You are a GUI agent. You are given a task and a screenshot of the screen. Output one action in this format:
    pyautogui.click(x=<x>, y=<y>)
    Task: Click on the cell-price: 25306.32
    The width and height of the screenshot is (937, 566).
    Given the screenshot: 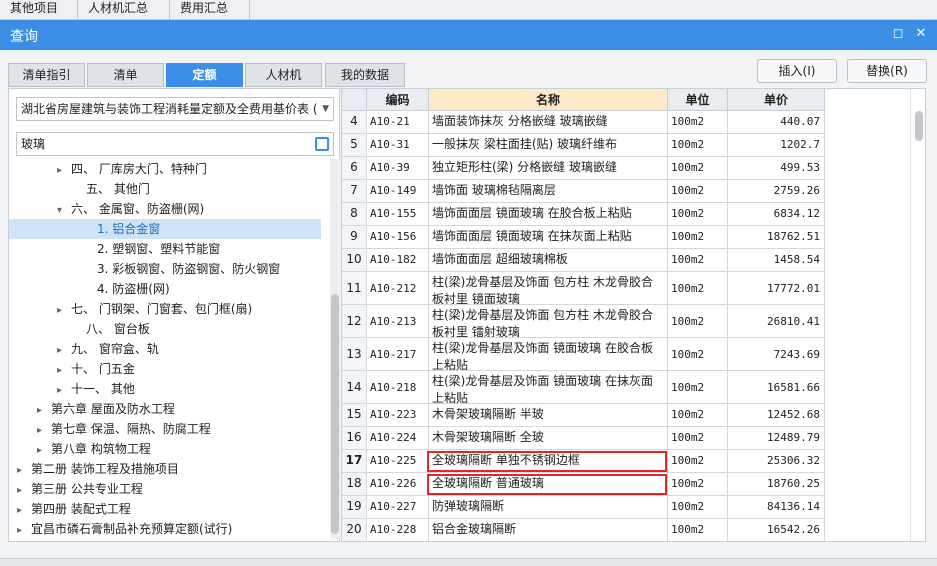 What is the action you would take?
    pyautogui.click(x=776, y=461)
    